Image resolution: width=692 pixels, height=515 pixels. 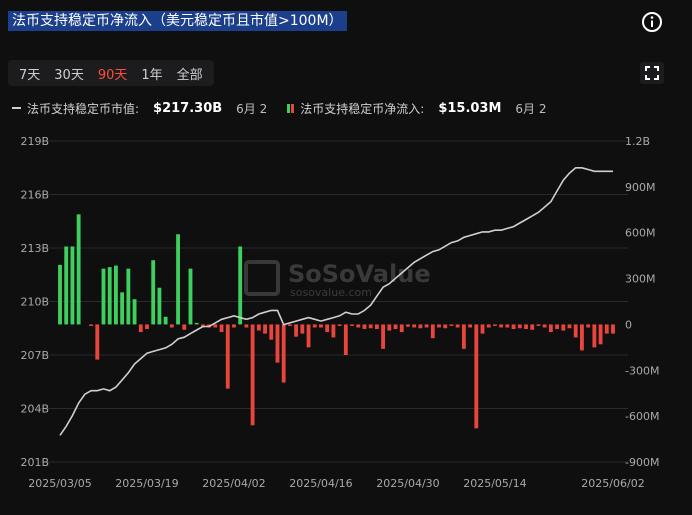 I want to click on left-tick-label: 219B, so click(x=34, y=141).